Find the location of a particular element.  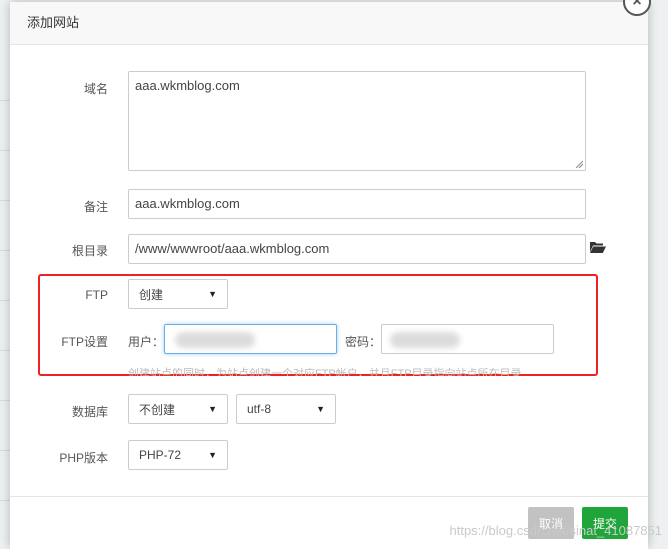

domain-label: 域名 is located at coordinates (95, 89).